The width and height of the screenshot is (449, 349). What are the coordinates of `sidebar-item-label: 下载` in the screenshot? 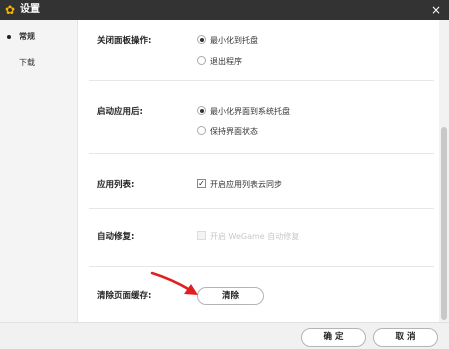 It's located at (27, 62).